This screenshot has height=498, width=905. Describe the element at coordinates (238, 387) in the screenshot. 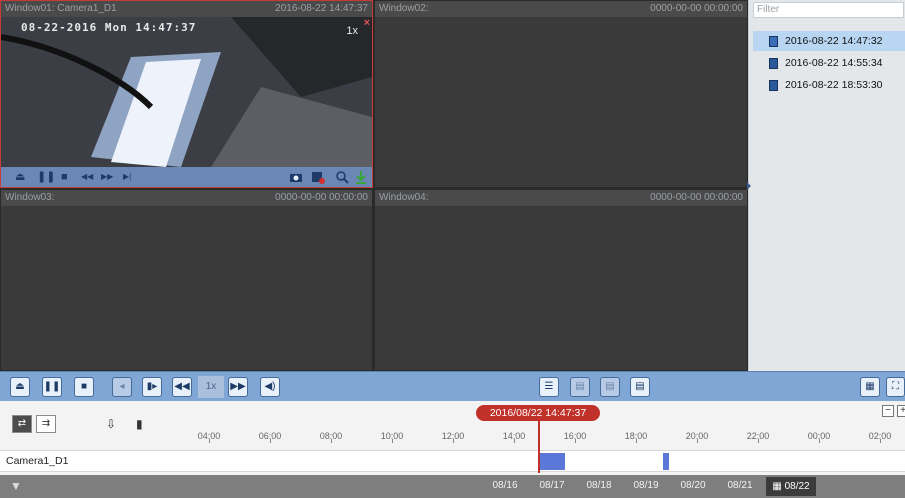

I see `fast-forward-button: ▶▶` at that location.